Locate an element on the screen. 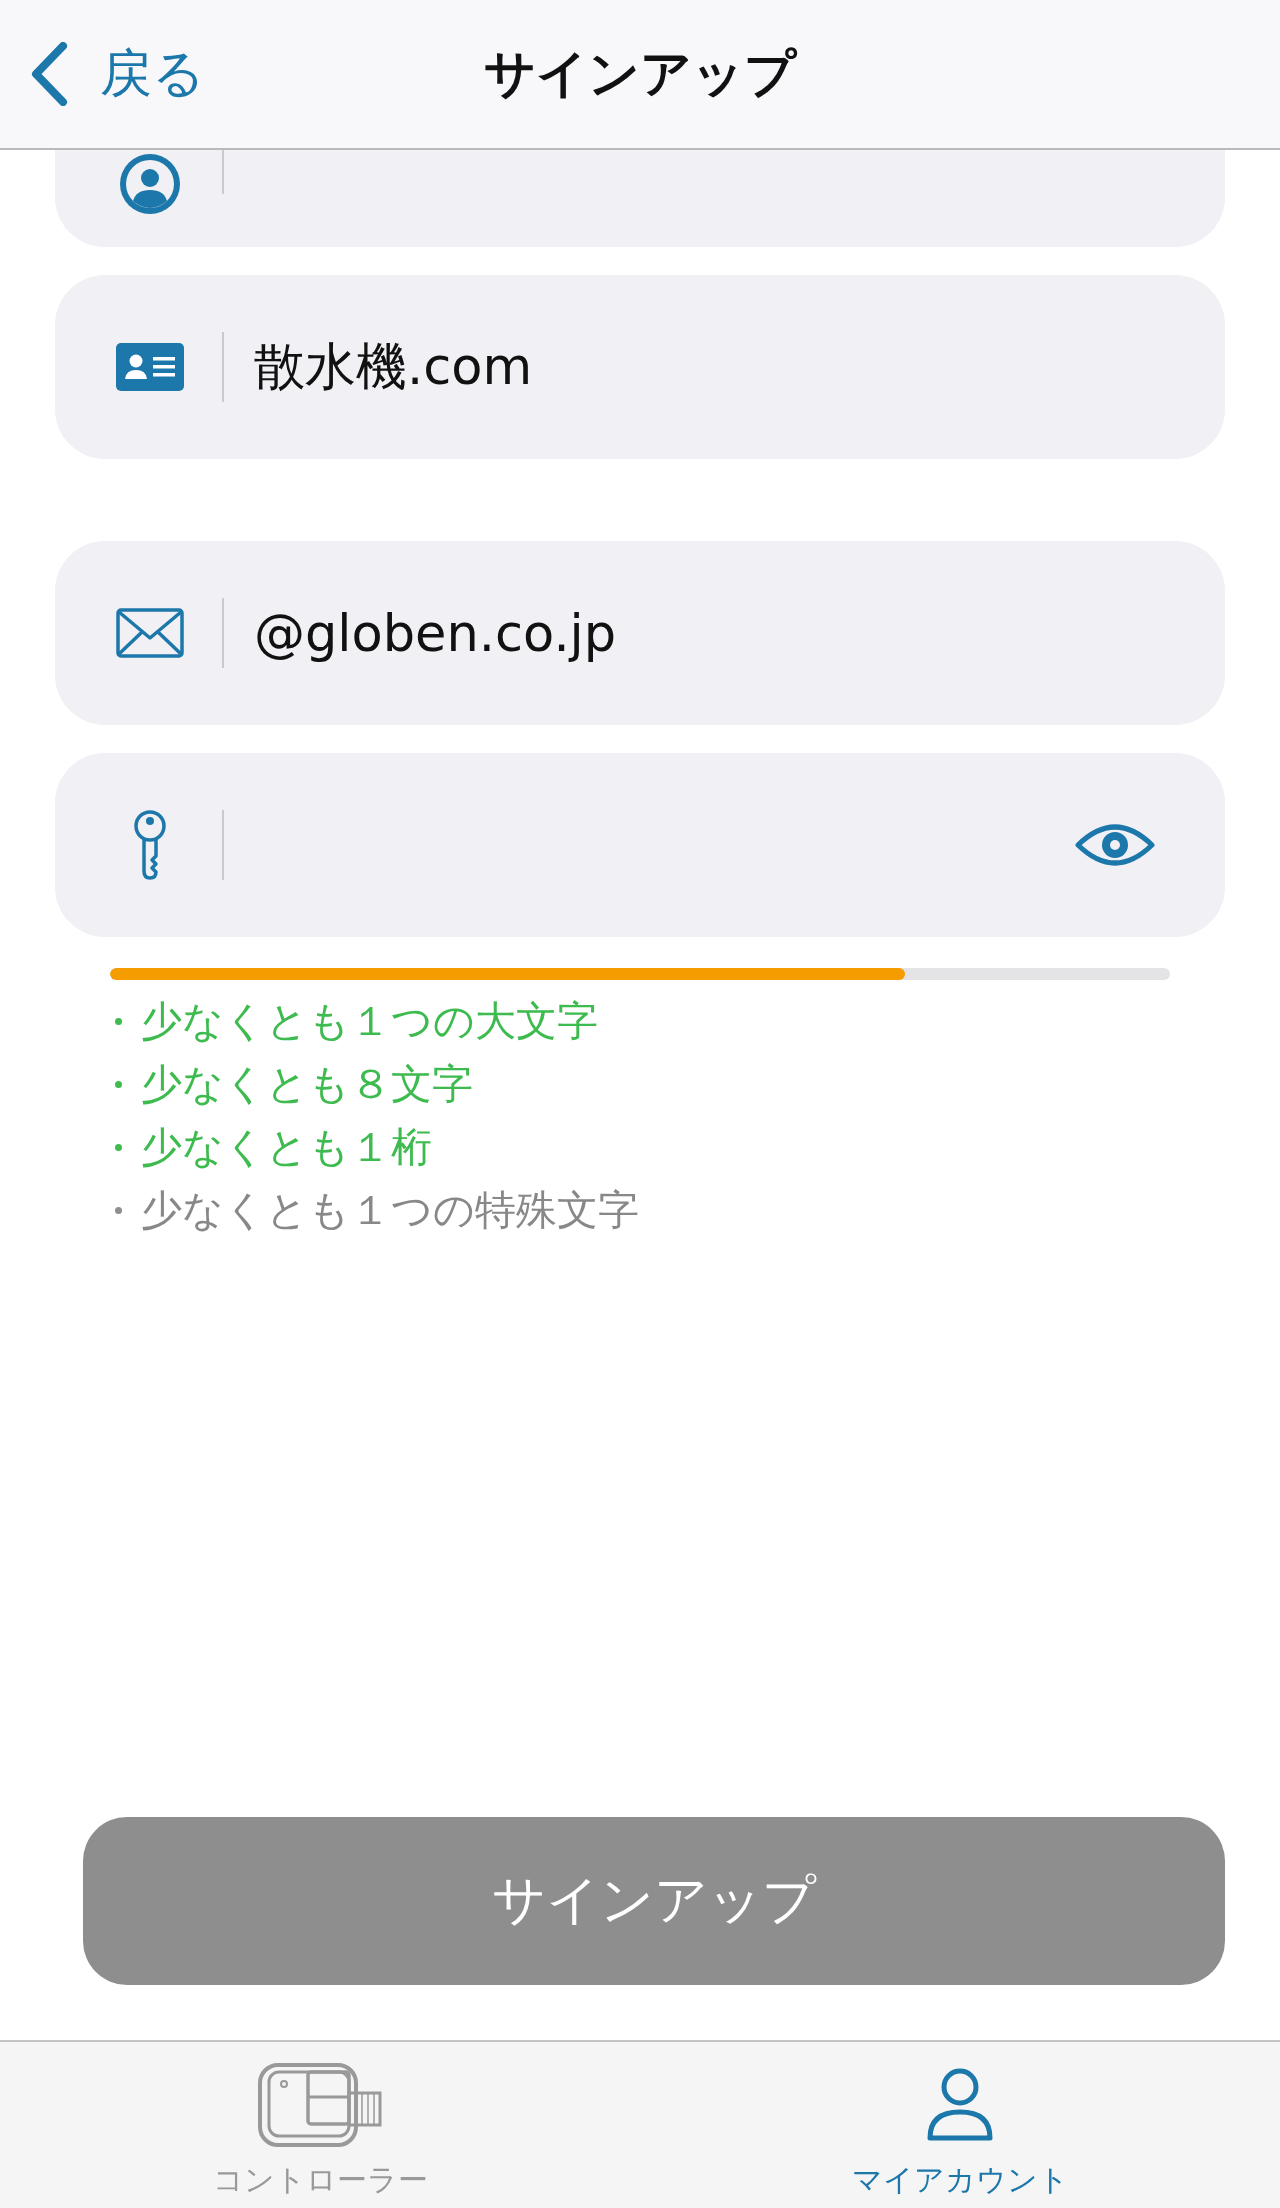 Image resolution: width=1280 pixels, height=2208 pixels. user-icon is located at coordinates (960, 2105).